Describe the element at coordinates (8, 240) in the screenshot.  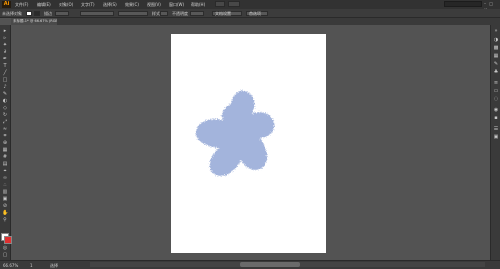
I see `stroke-swatch` at that location.